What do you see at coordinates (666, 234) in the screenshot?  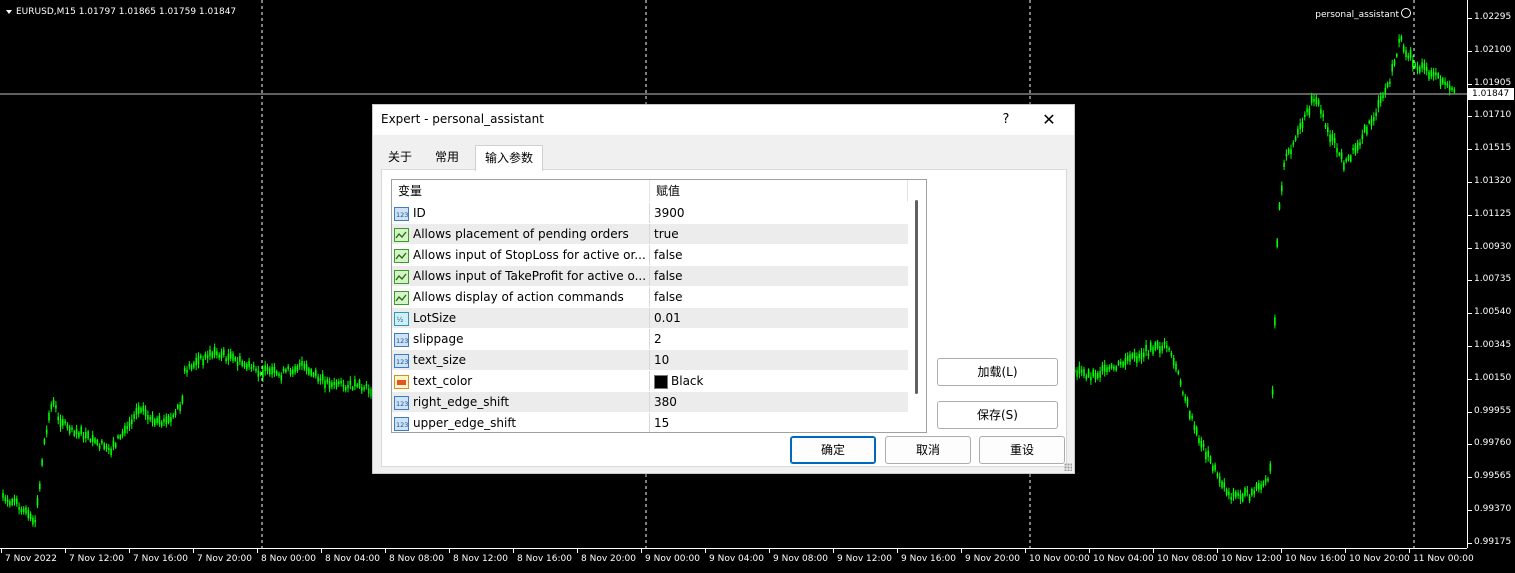 I see `parameter-value: true` at bounding box center [666, 234].